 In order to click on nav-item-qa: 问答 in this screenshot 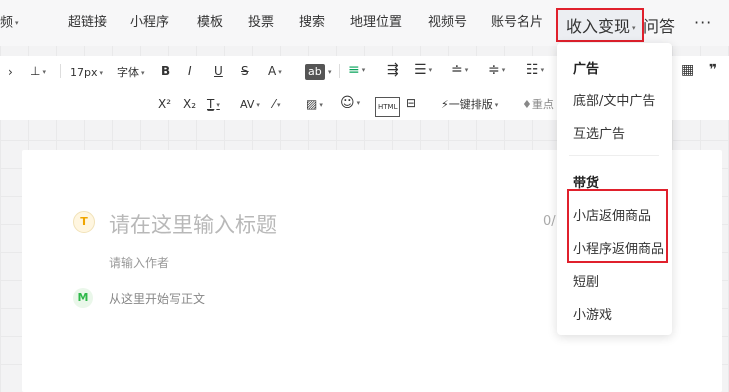, I will do `click(659, 25)`.